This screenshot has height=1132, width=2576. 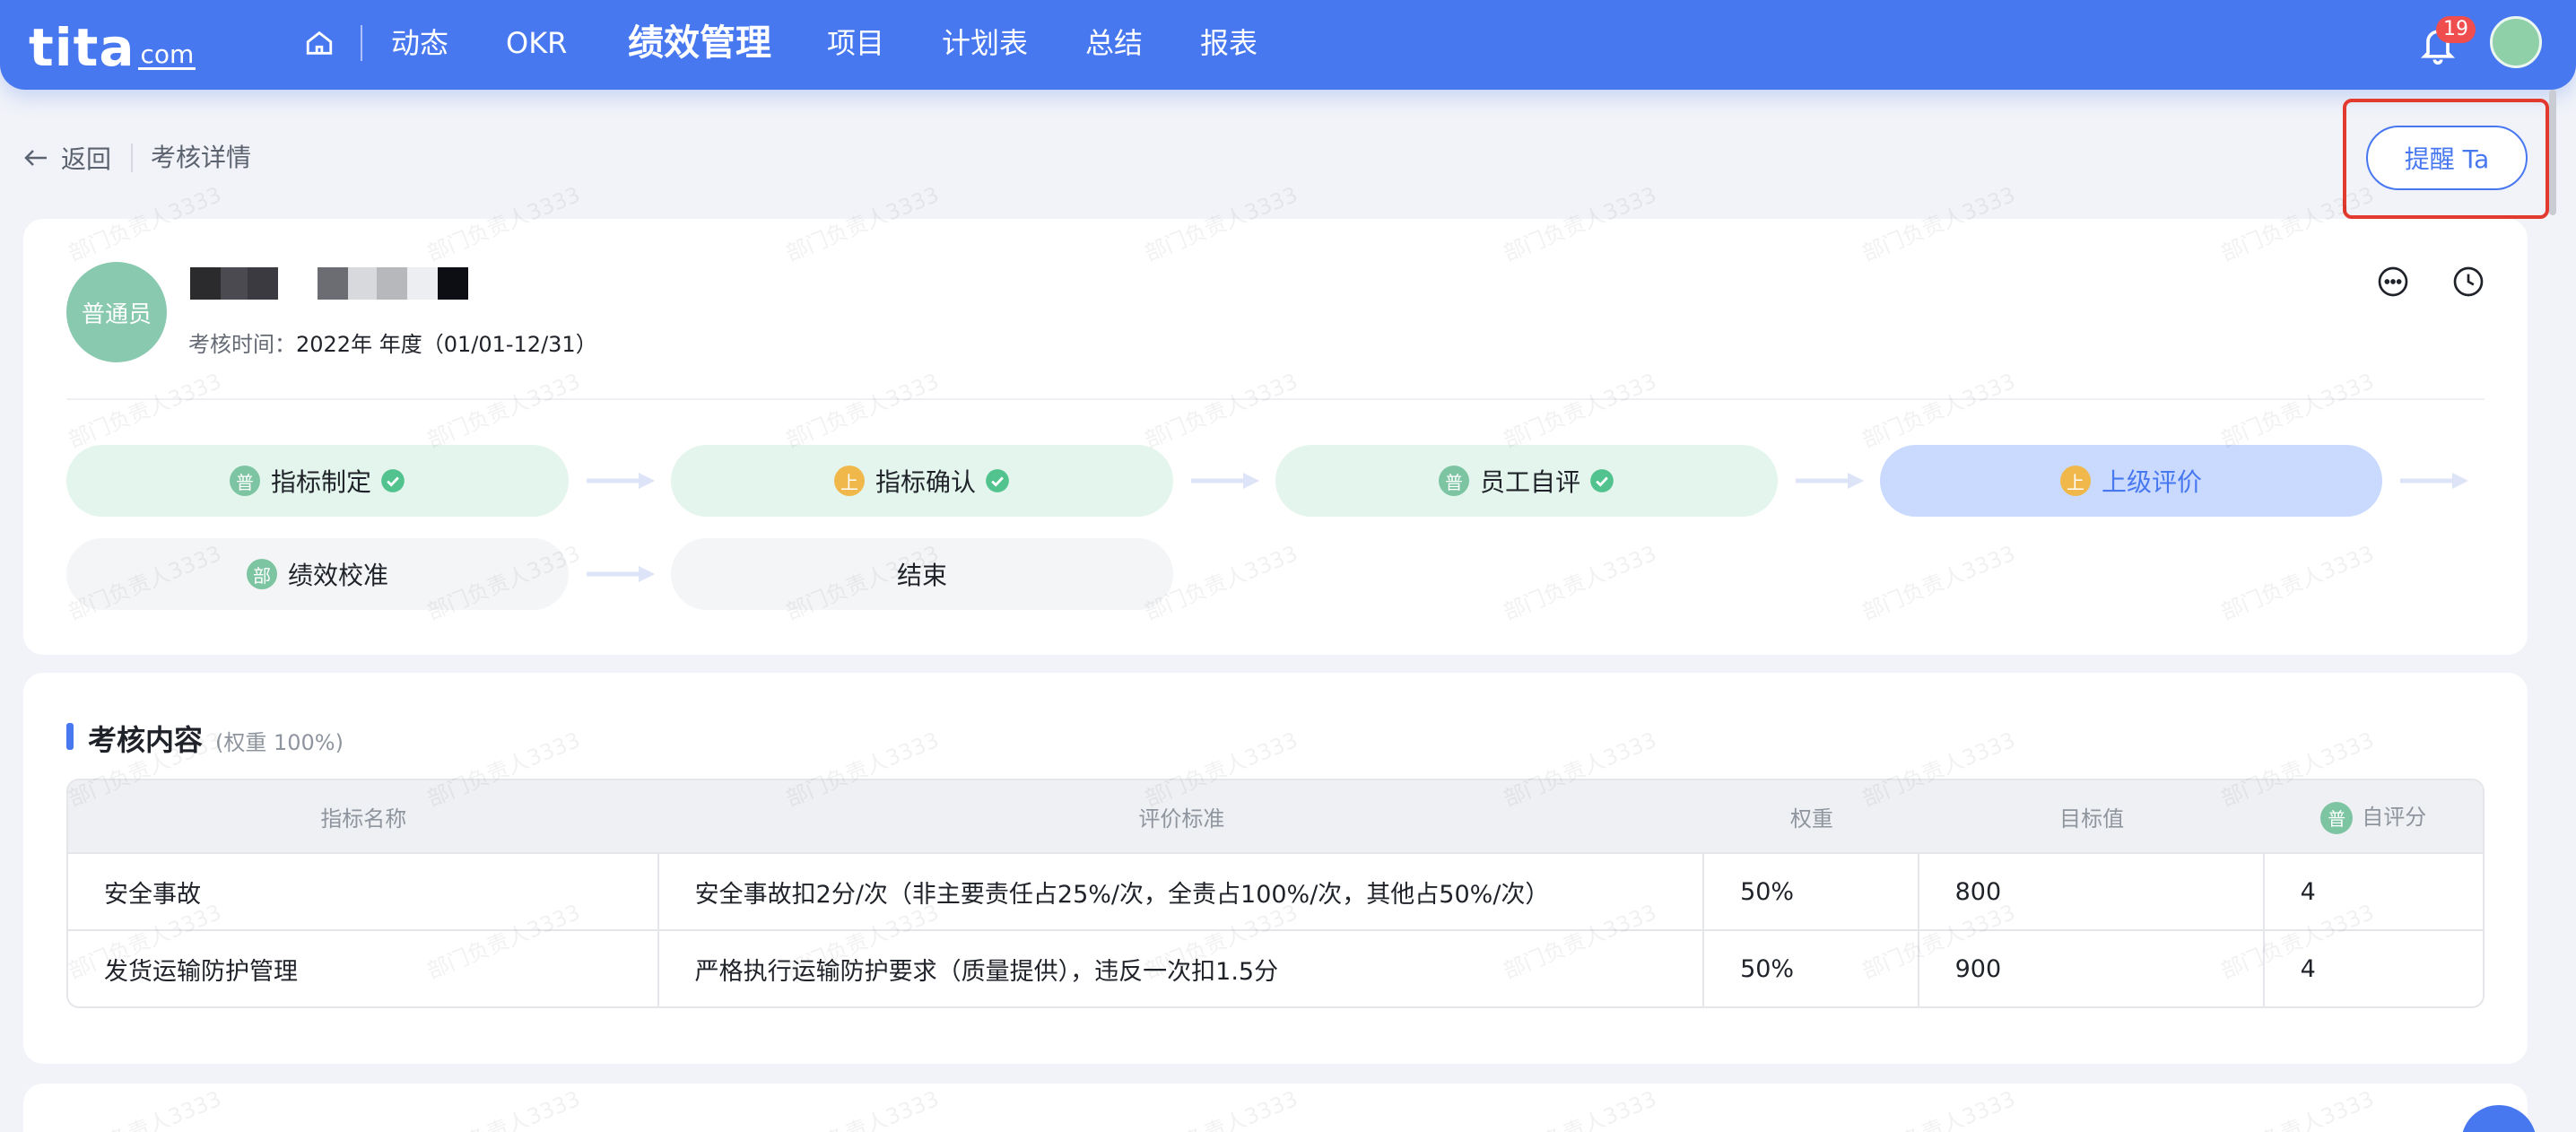 I want to click on step-label: 指标确认, so click(x=925, y=482).